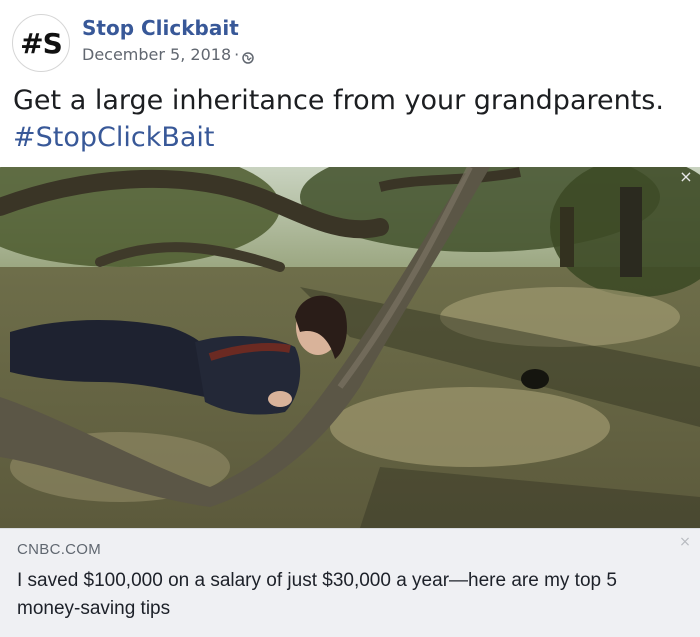 The image size is (700, 637). I want to click on page-avatar: #S, so click(41, 43).